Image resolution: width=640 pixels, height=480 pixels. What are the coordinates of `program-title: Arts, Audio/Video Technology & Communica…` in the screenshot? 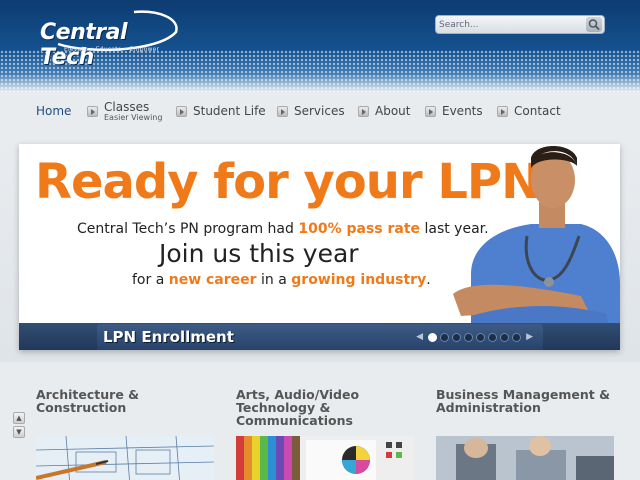 It's located at (326, 407).